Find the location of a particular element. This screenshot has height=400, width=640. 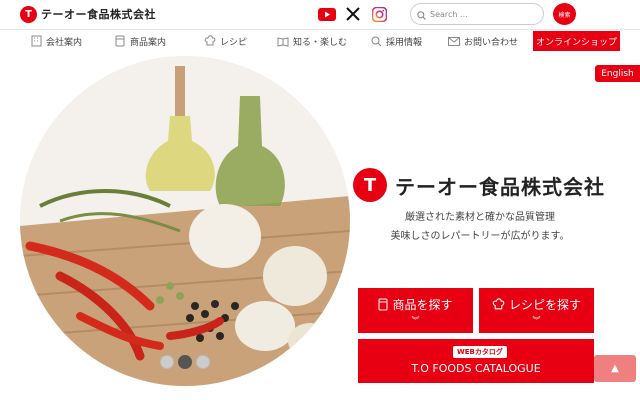

logo-text: テーオー食品株式会社 is located at coordinates (98, 14).